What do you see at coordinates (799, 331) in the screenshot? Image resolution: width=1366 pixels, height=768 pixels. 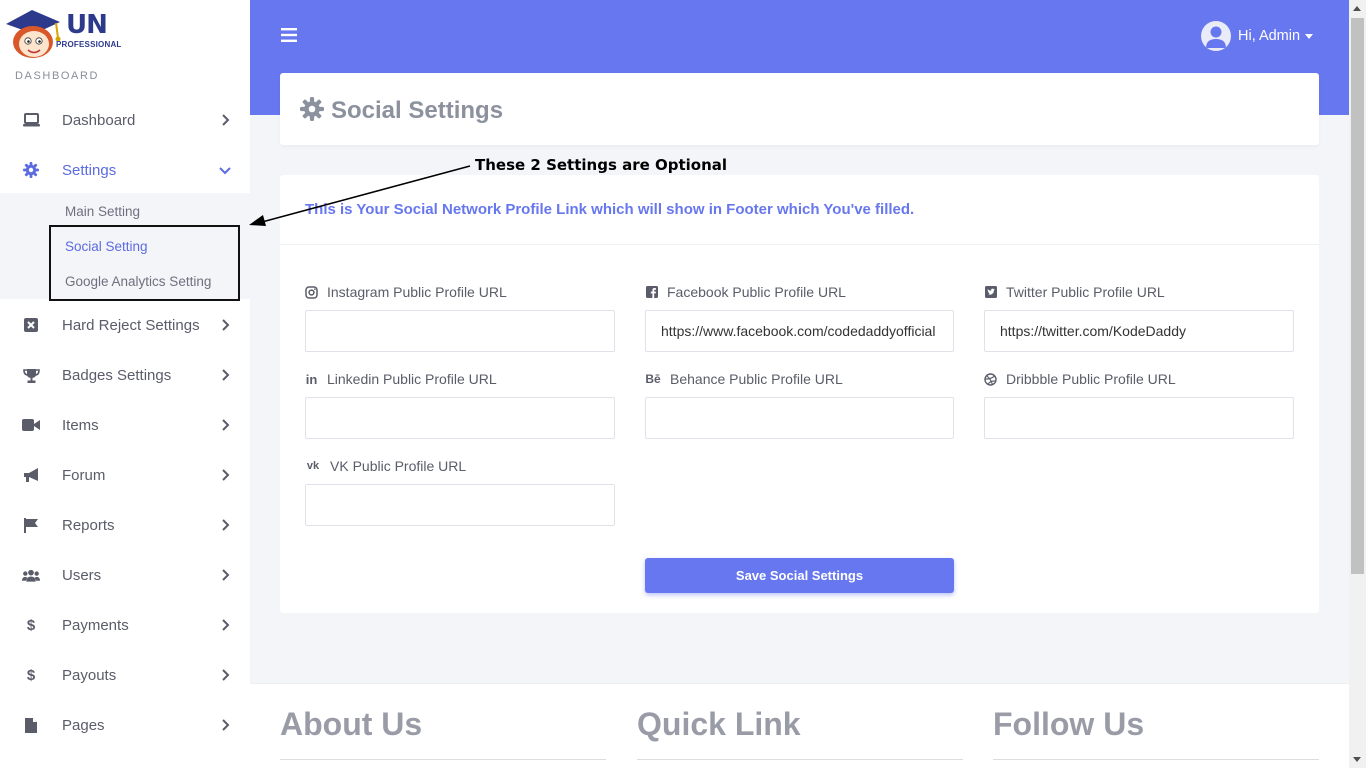 I see `facebook-url-input` at bounding box center [799, 331].